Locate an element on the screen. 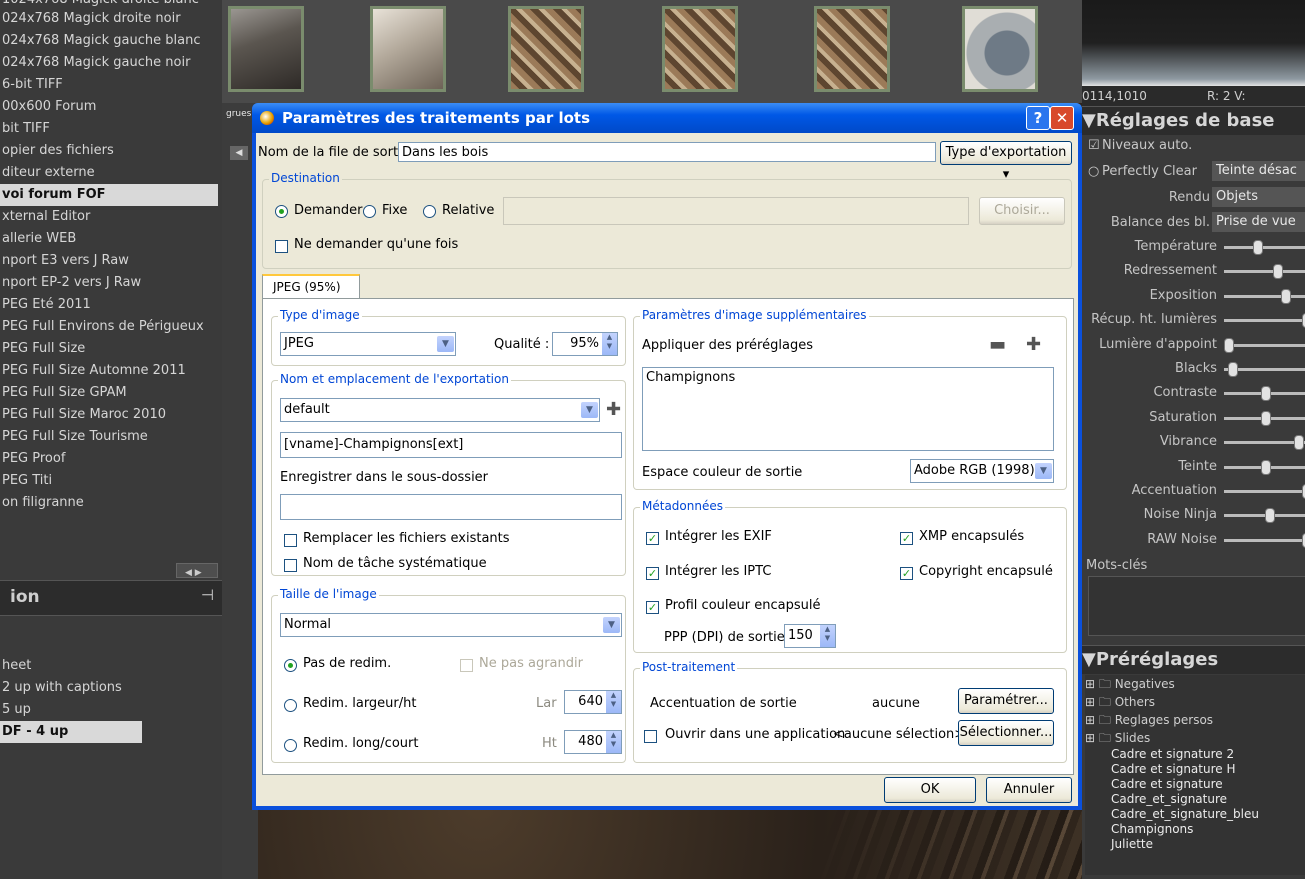  output-preset-item: diteur externe is located at coordinates (109, 173).